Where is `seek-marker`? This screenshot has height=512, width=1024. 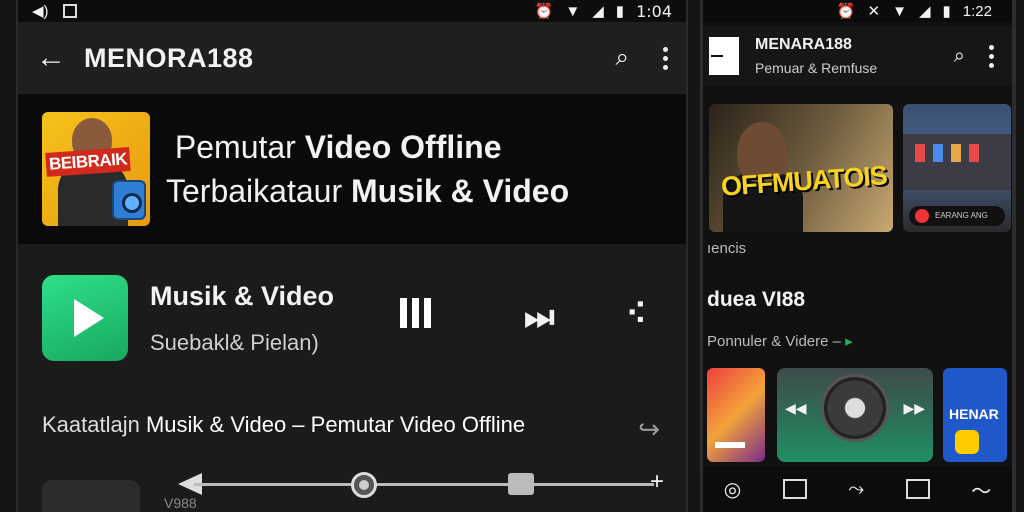 seek-marker is located at coordinates (521, 484).